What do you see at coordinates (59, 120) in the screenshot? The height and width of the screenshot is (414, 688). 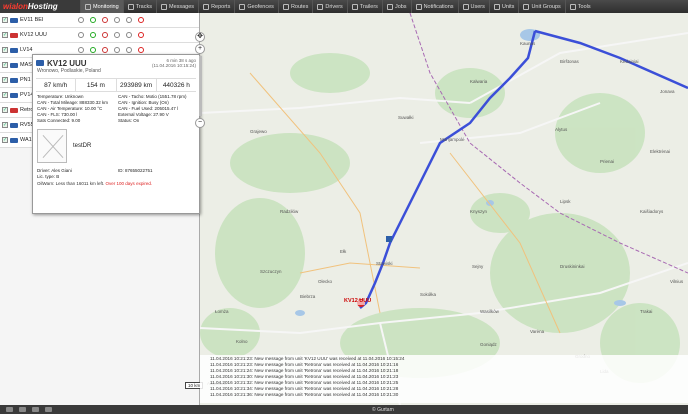 I see `sensor-param: Sats Connected: 9.00` at bounding box center [59, 120].